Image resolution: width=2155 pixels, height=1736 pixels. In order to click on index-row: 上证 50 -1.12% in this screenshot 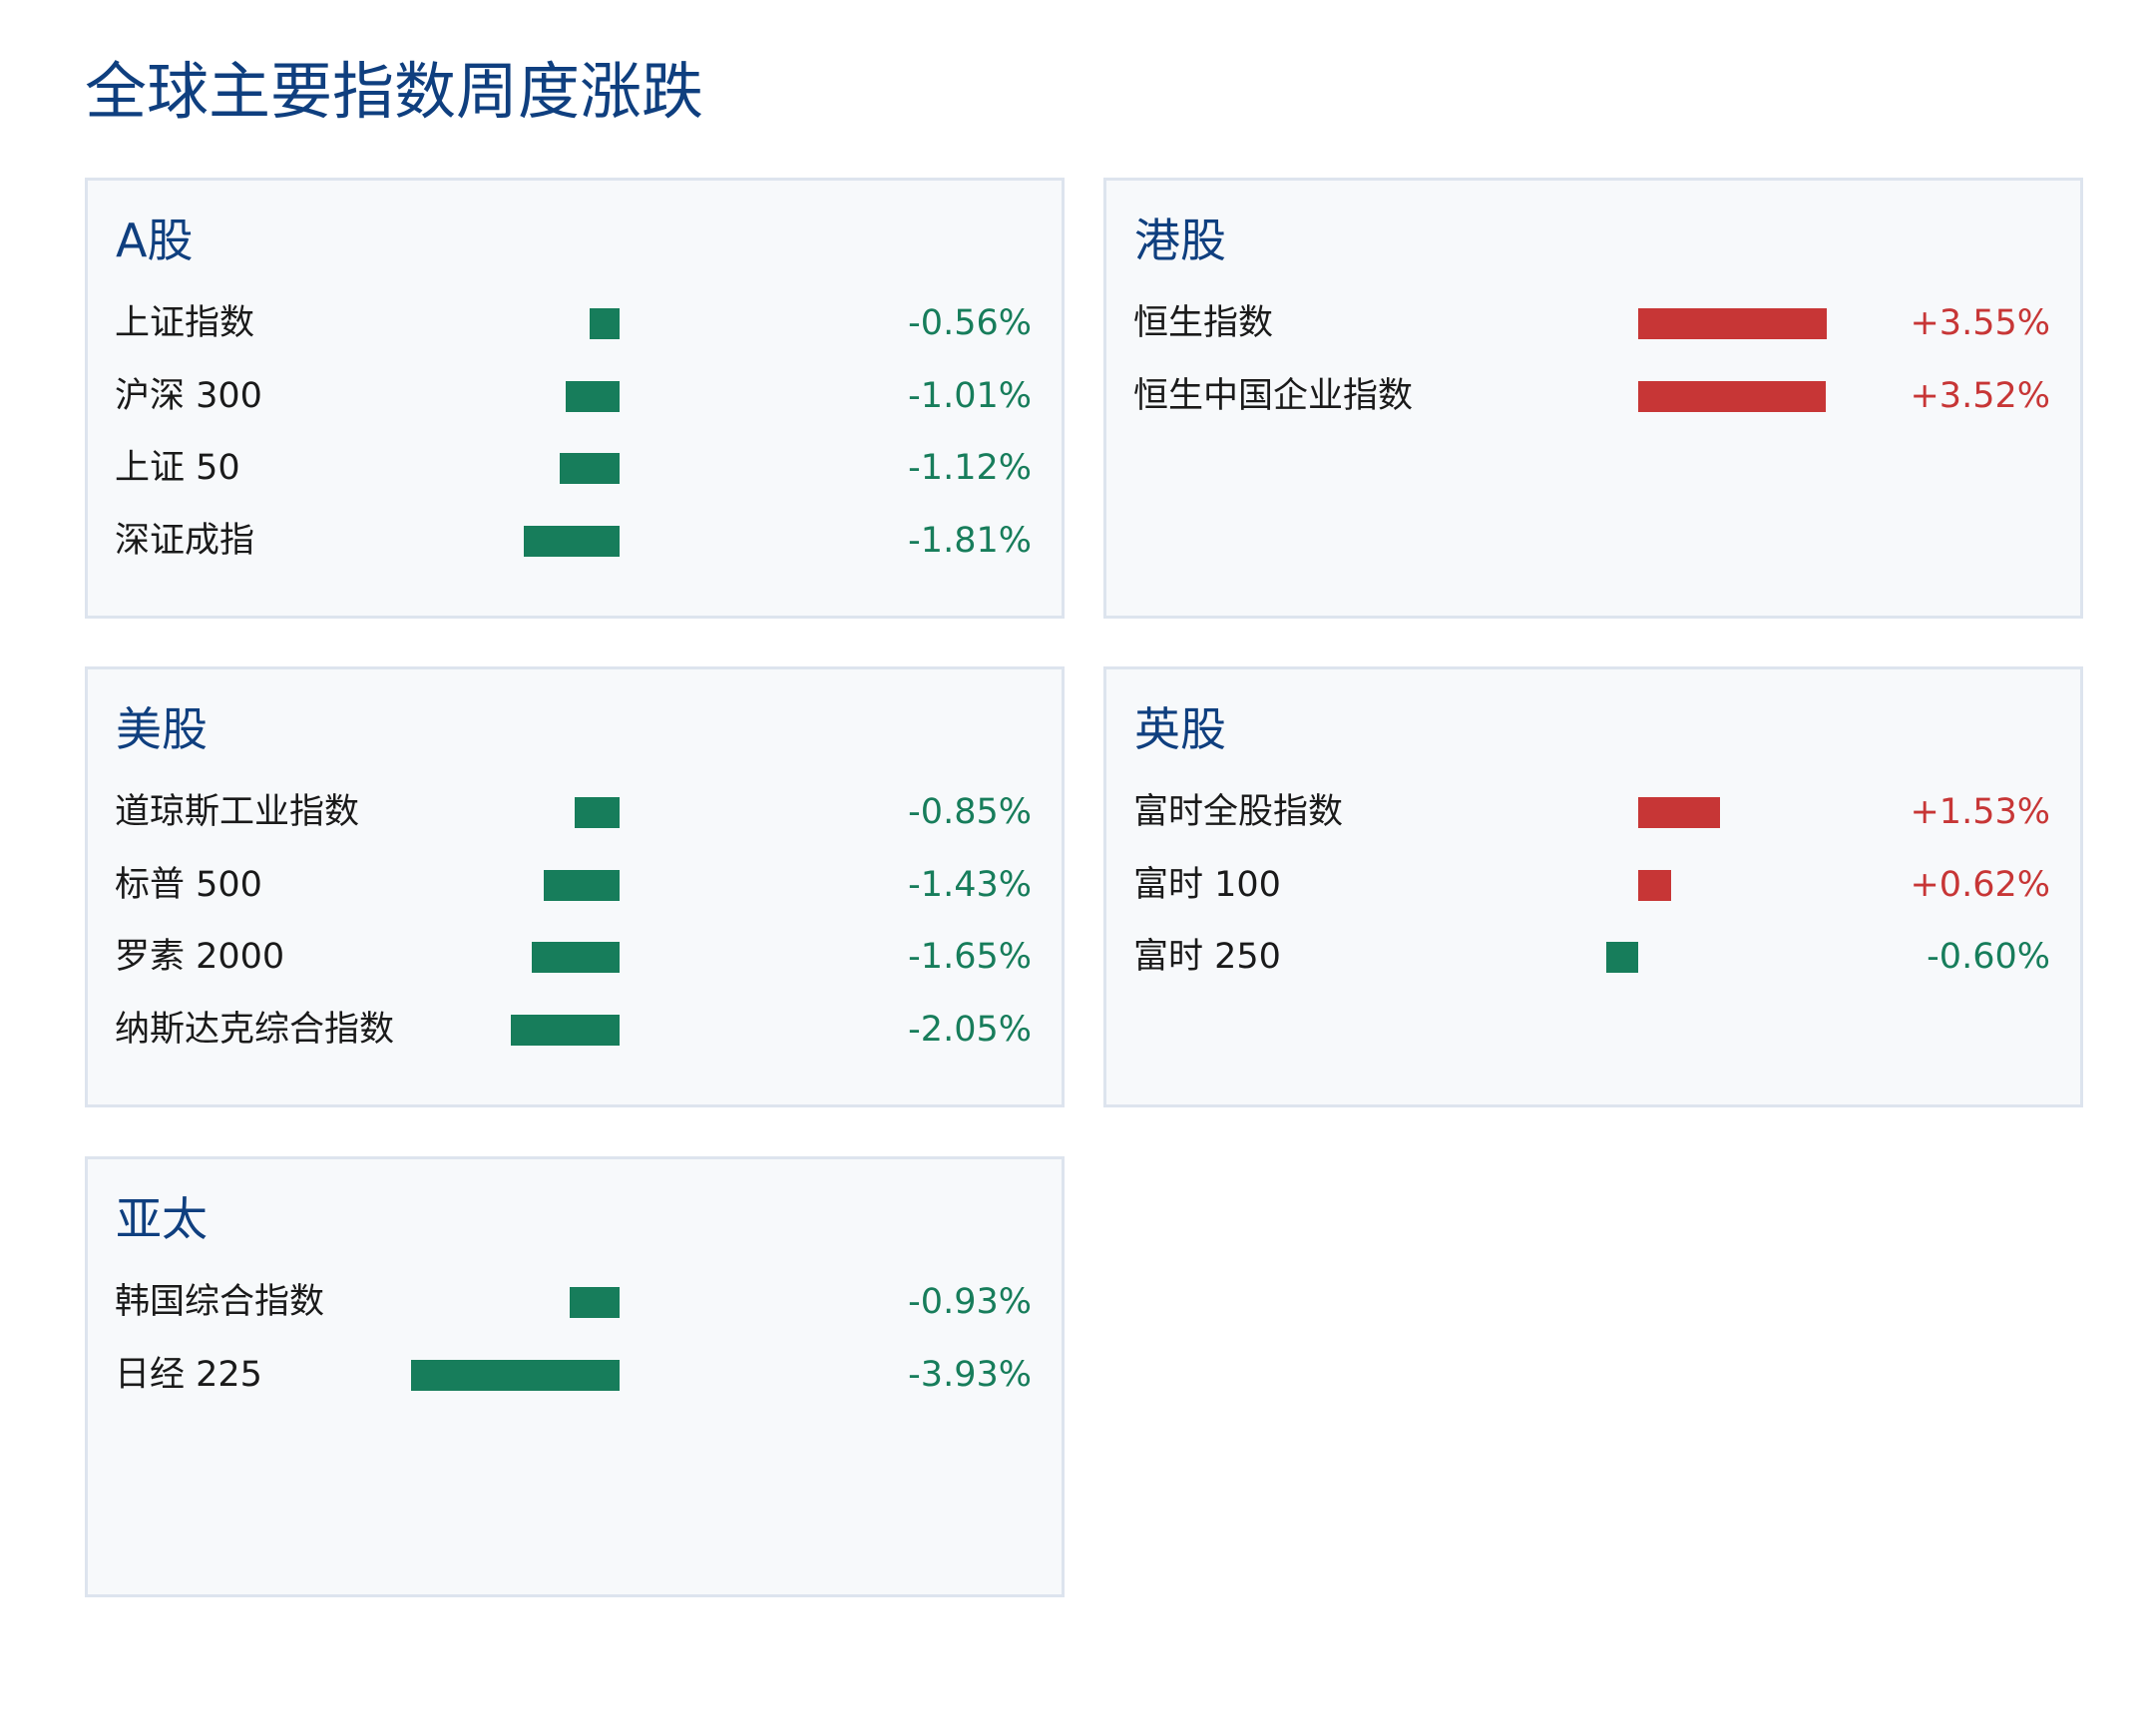, I will do `click(575, 468)`.